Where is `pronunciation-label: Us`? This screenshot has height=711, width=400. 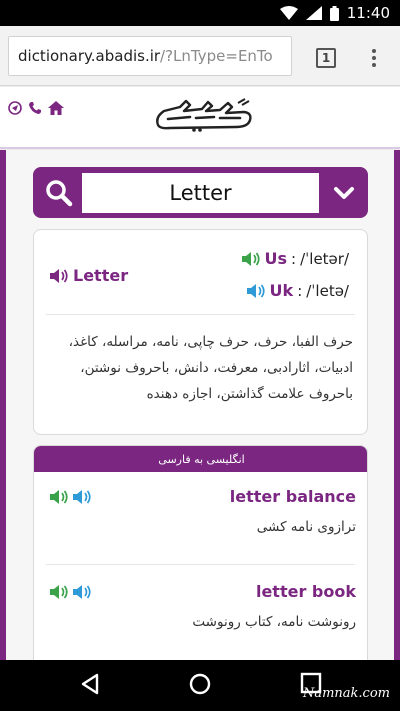 pronunciation-label: Us is located at coordinates (276, 258).